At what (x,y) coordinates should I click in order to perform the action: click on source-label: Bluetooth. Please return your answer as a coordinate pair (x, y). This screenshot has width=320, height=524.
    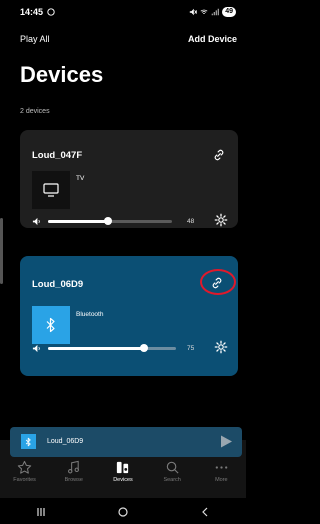
    Looking at the image, I should click on (90, 314).